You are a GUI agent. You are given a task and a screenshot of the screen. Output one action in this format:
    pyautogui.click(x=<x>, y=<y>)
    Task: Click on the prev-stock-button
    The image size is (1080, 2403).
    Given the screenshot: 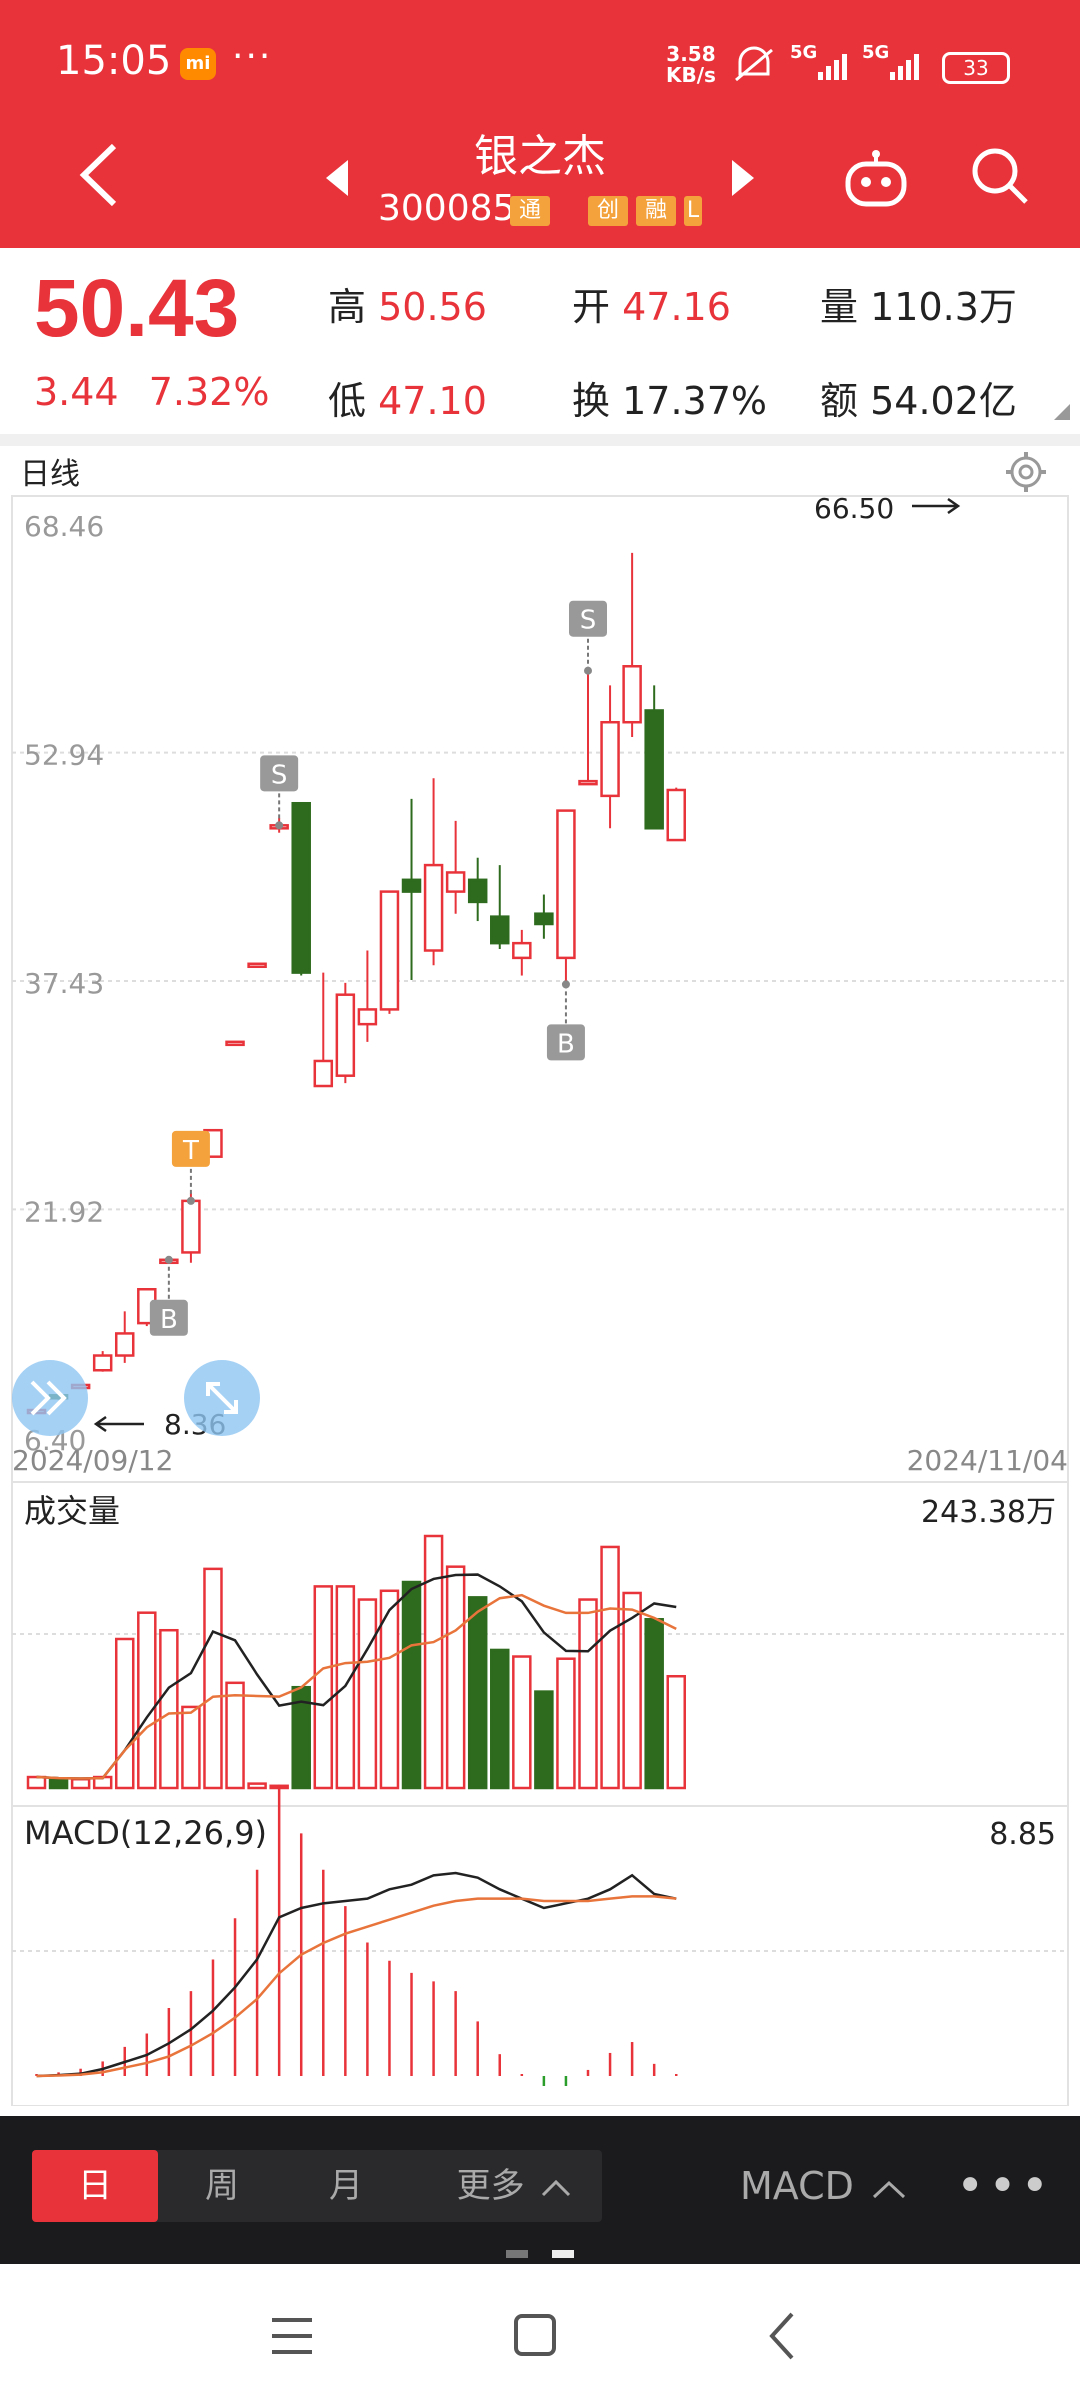 What is the action you would take?
    pyautogui.click(x=337, y=178)
    